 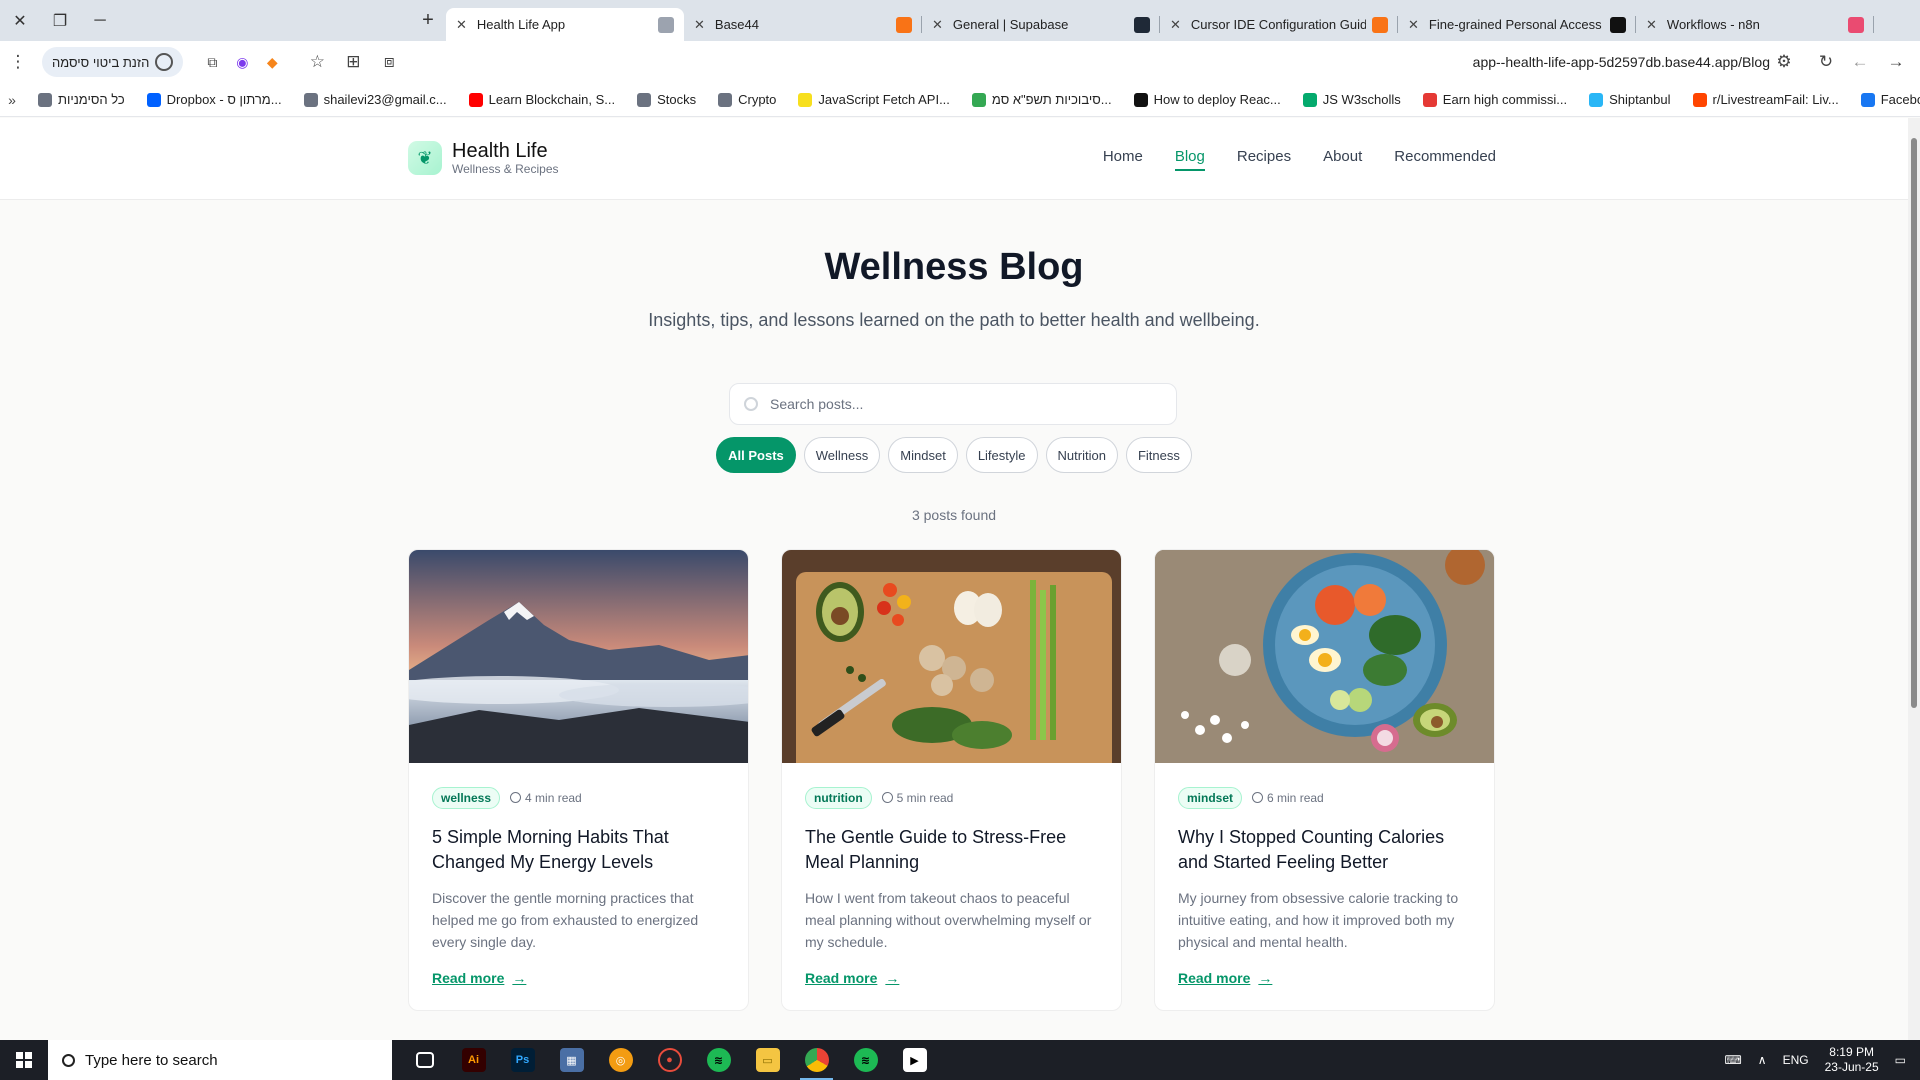 I want to click on clock-time: 8:19 PM, so click(x=1851, y=1052).